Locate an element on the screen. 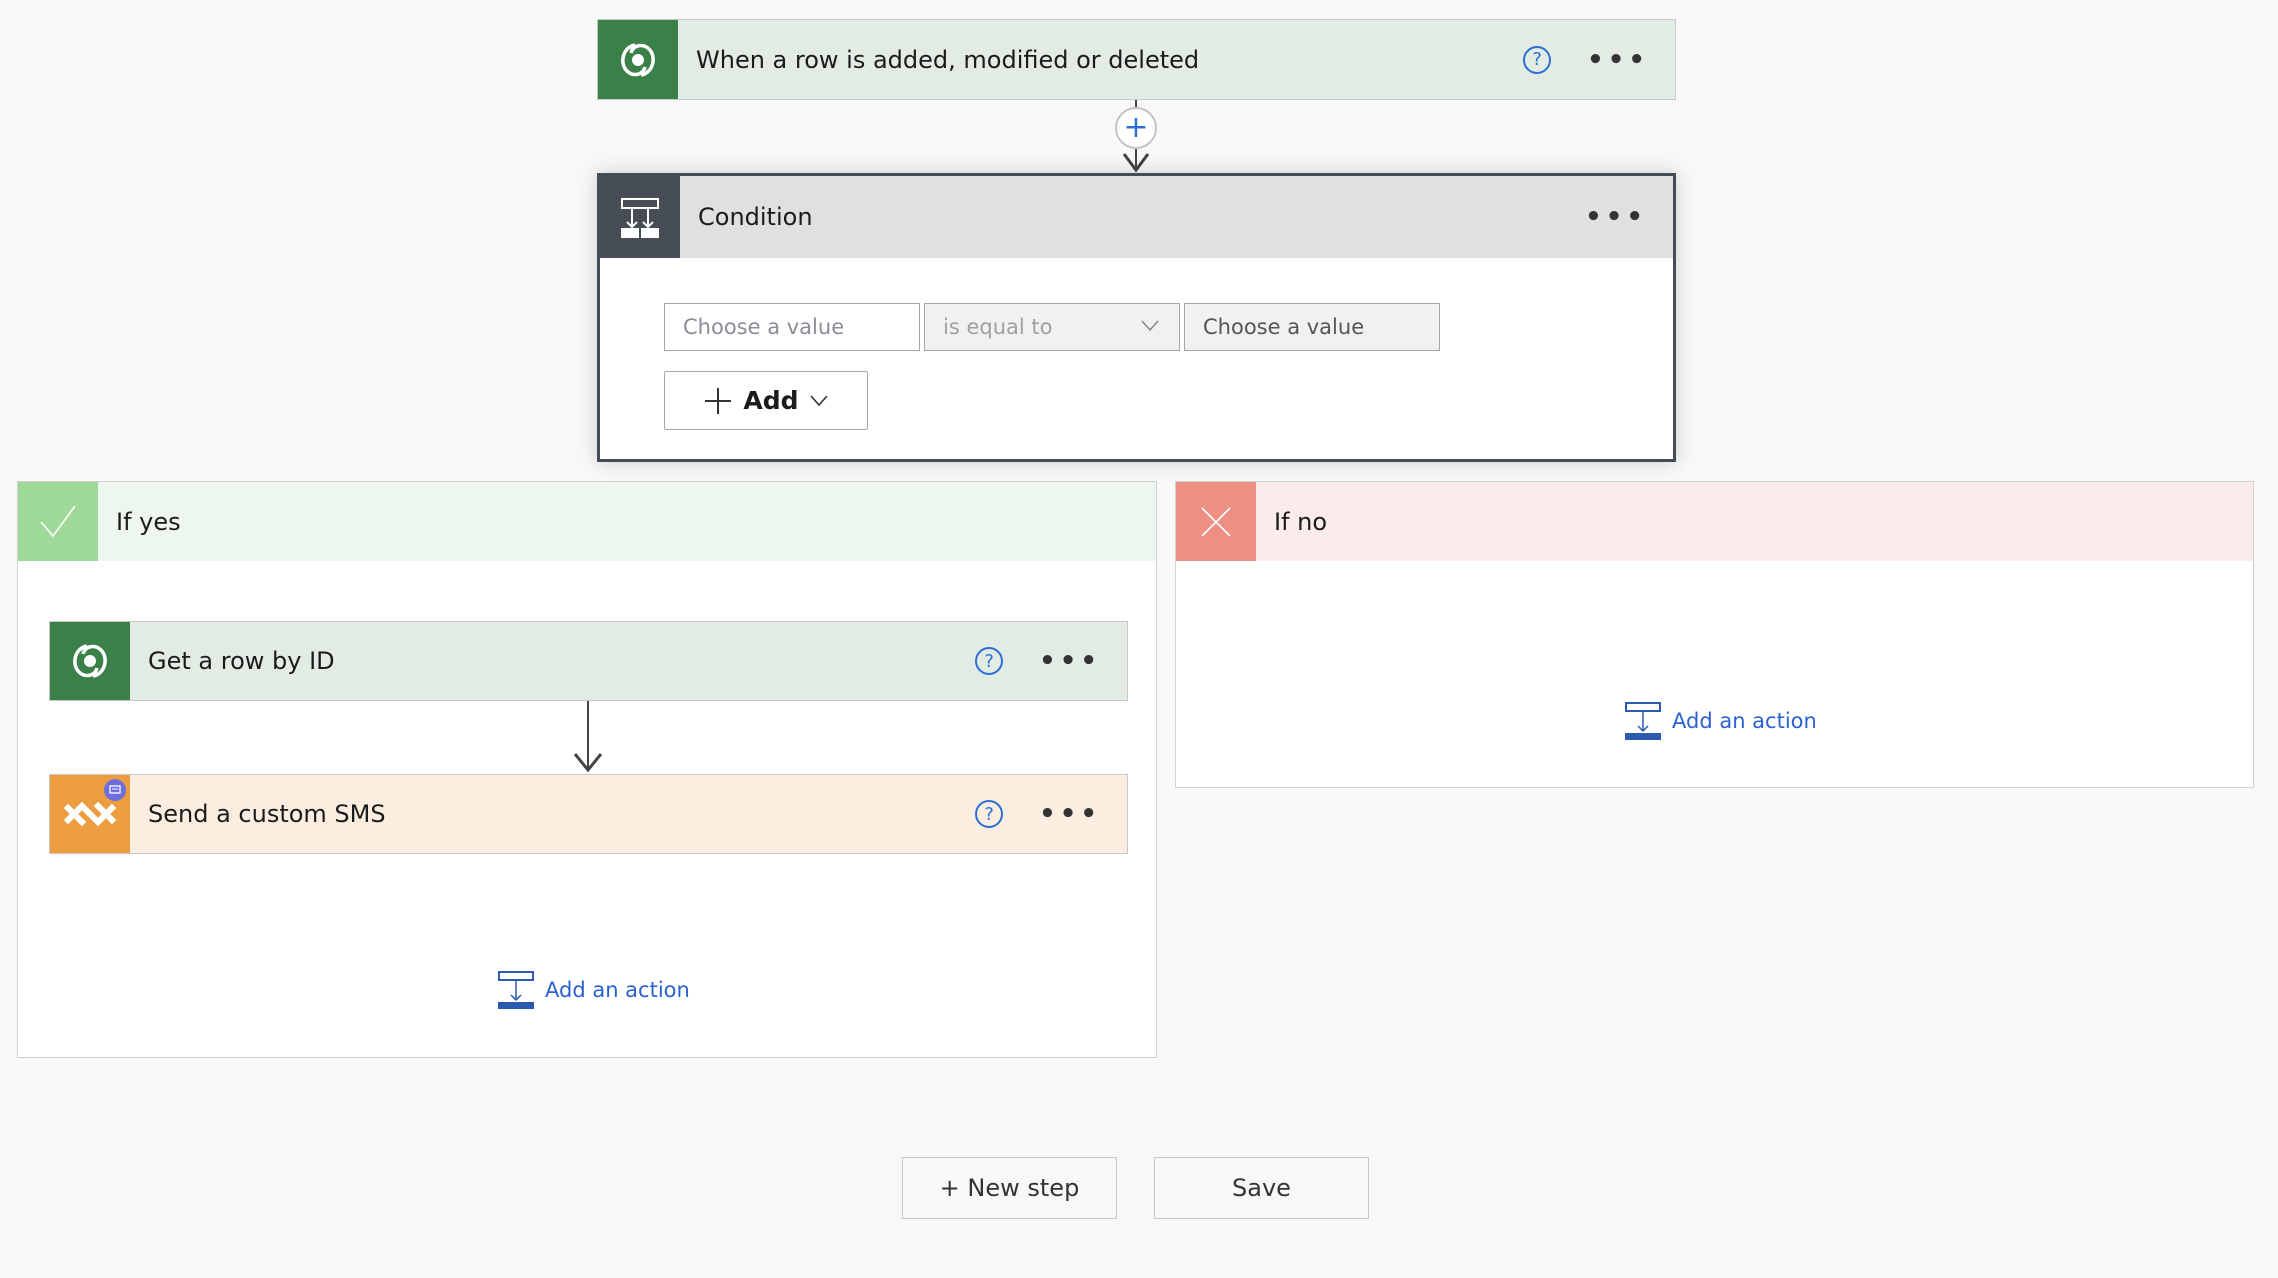  new-step-button: + New step is located at coordinates (1009, 1188).